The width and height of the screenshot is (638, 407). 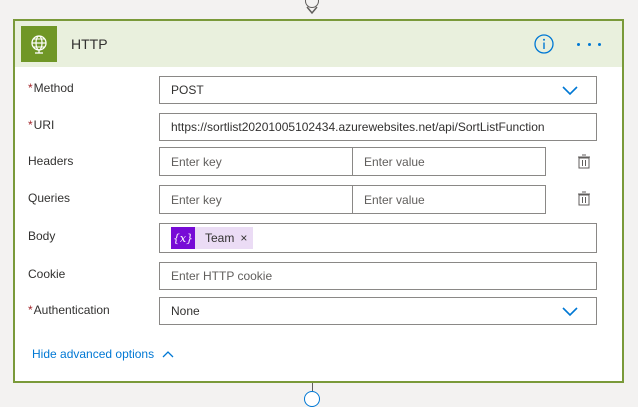 What do you see at coordinates (584, 161) in the screenshot?
I see `delete-headers-icon` at bounding box center [584, 161].